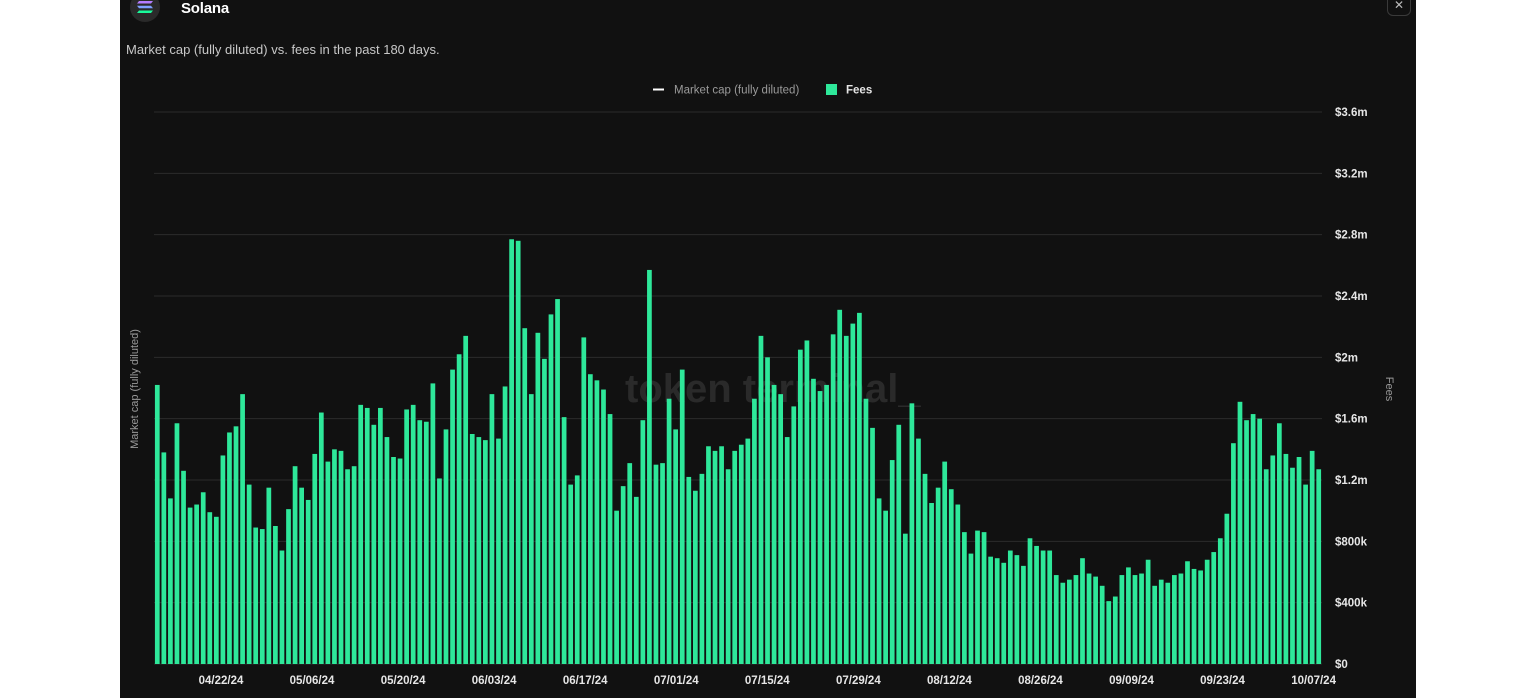 The height and width of the screenshot is (698, 1536). What do you see at coordinates (1389, 389) in the screenshot?
I see `y-axis-right-label: Fees` at bounding box center [1389, 389].